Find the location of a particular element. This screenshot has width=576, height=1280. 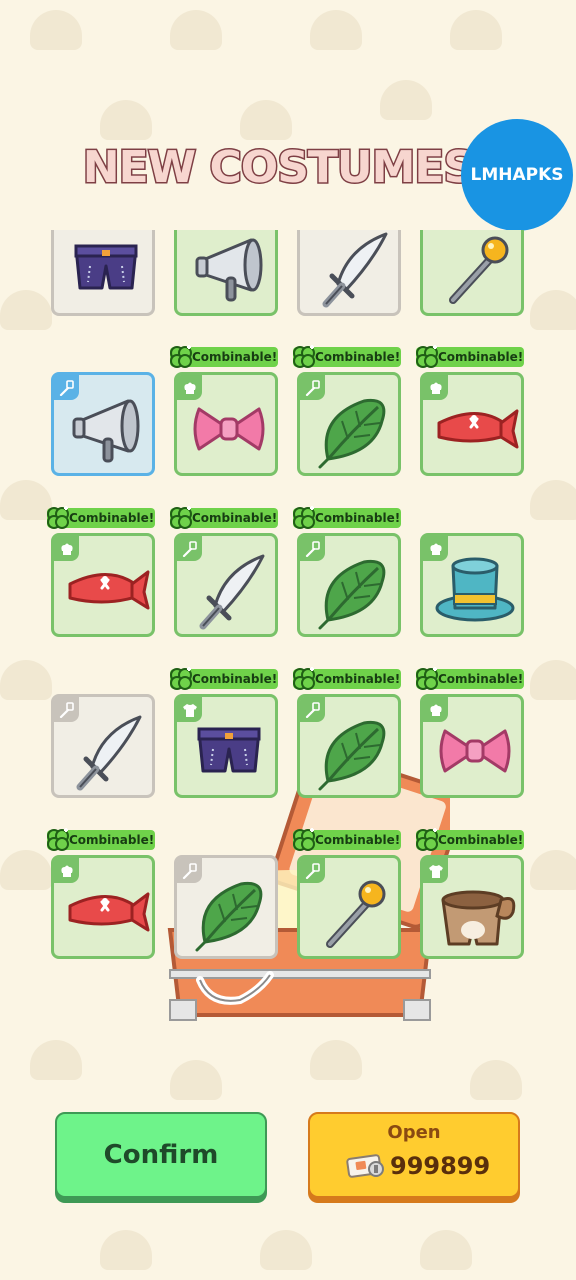

confirm-label: Confirm is located at coordinates (161, 1155).